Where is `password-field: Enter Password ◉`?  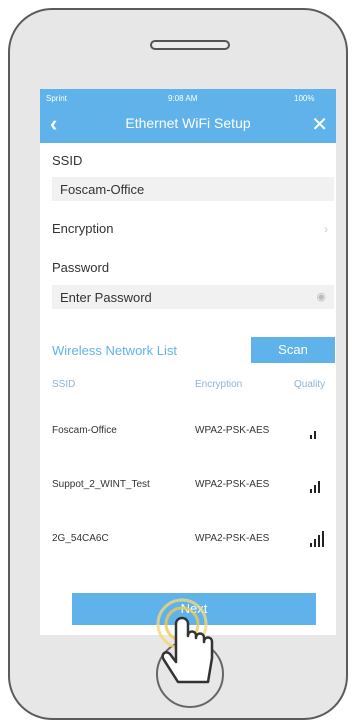 password-field: Enter Password ◉ is located at coordinates (193, 297).